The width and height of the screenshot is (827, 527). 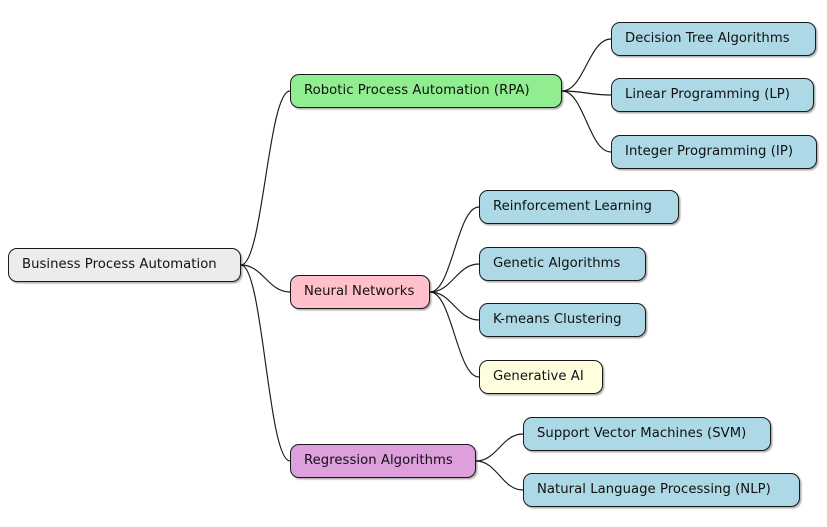 I want to click on leaf-node-reinforcement-learning: Reinforcement Learning, so click(x=579, y=207).